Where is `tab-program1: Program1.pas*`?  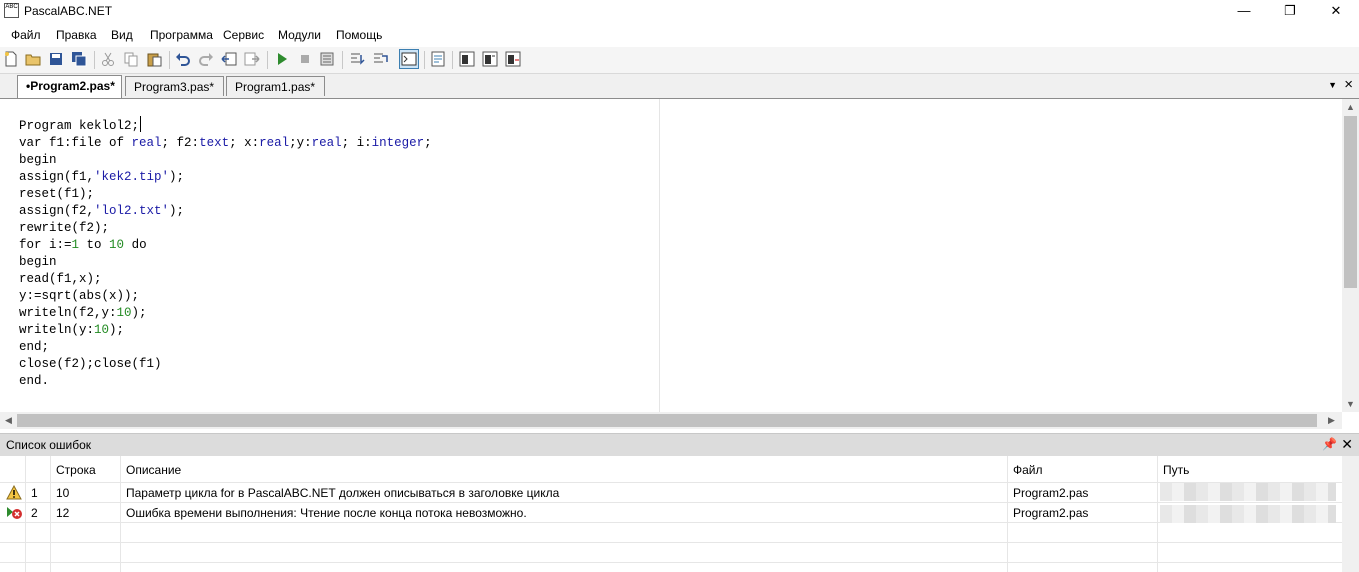 tab-program1: Program1.pas* is located at coordinates (275, 86).